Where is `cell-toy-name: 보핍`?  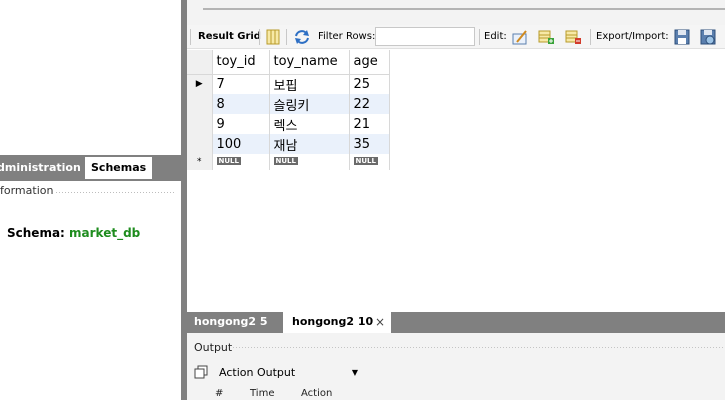 cell-toy-name: 보핍 is located at coordinates (309, 84).